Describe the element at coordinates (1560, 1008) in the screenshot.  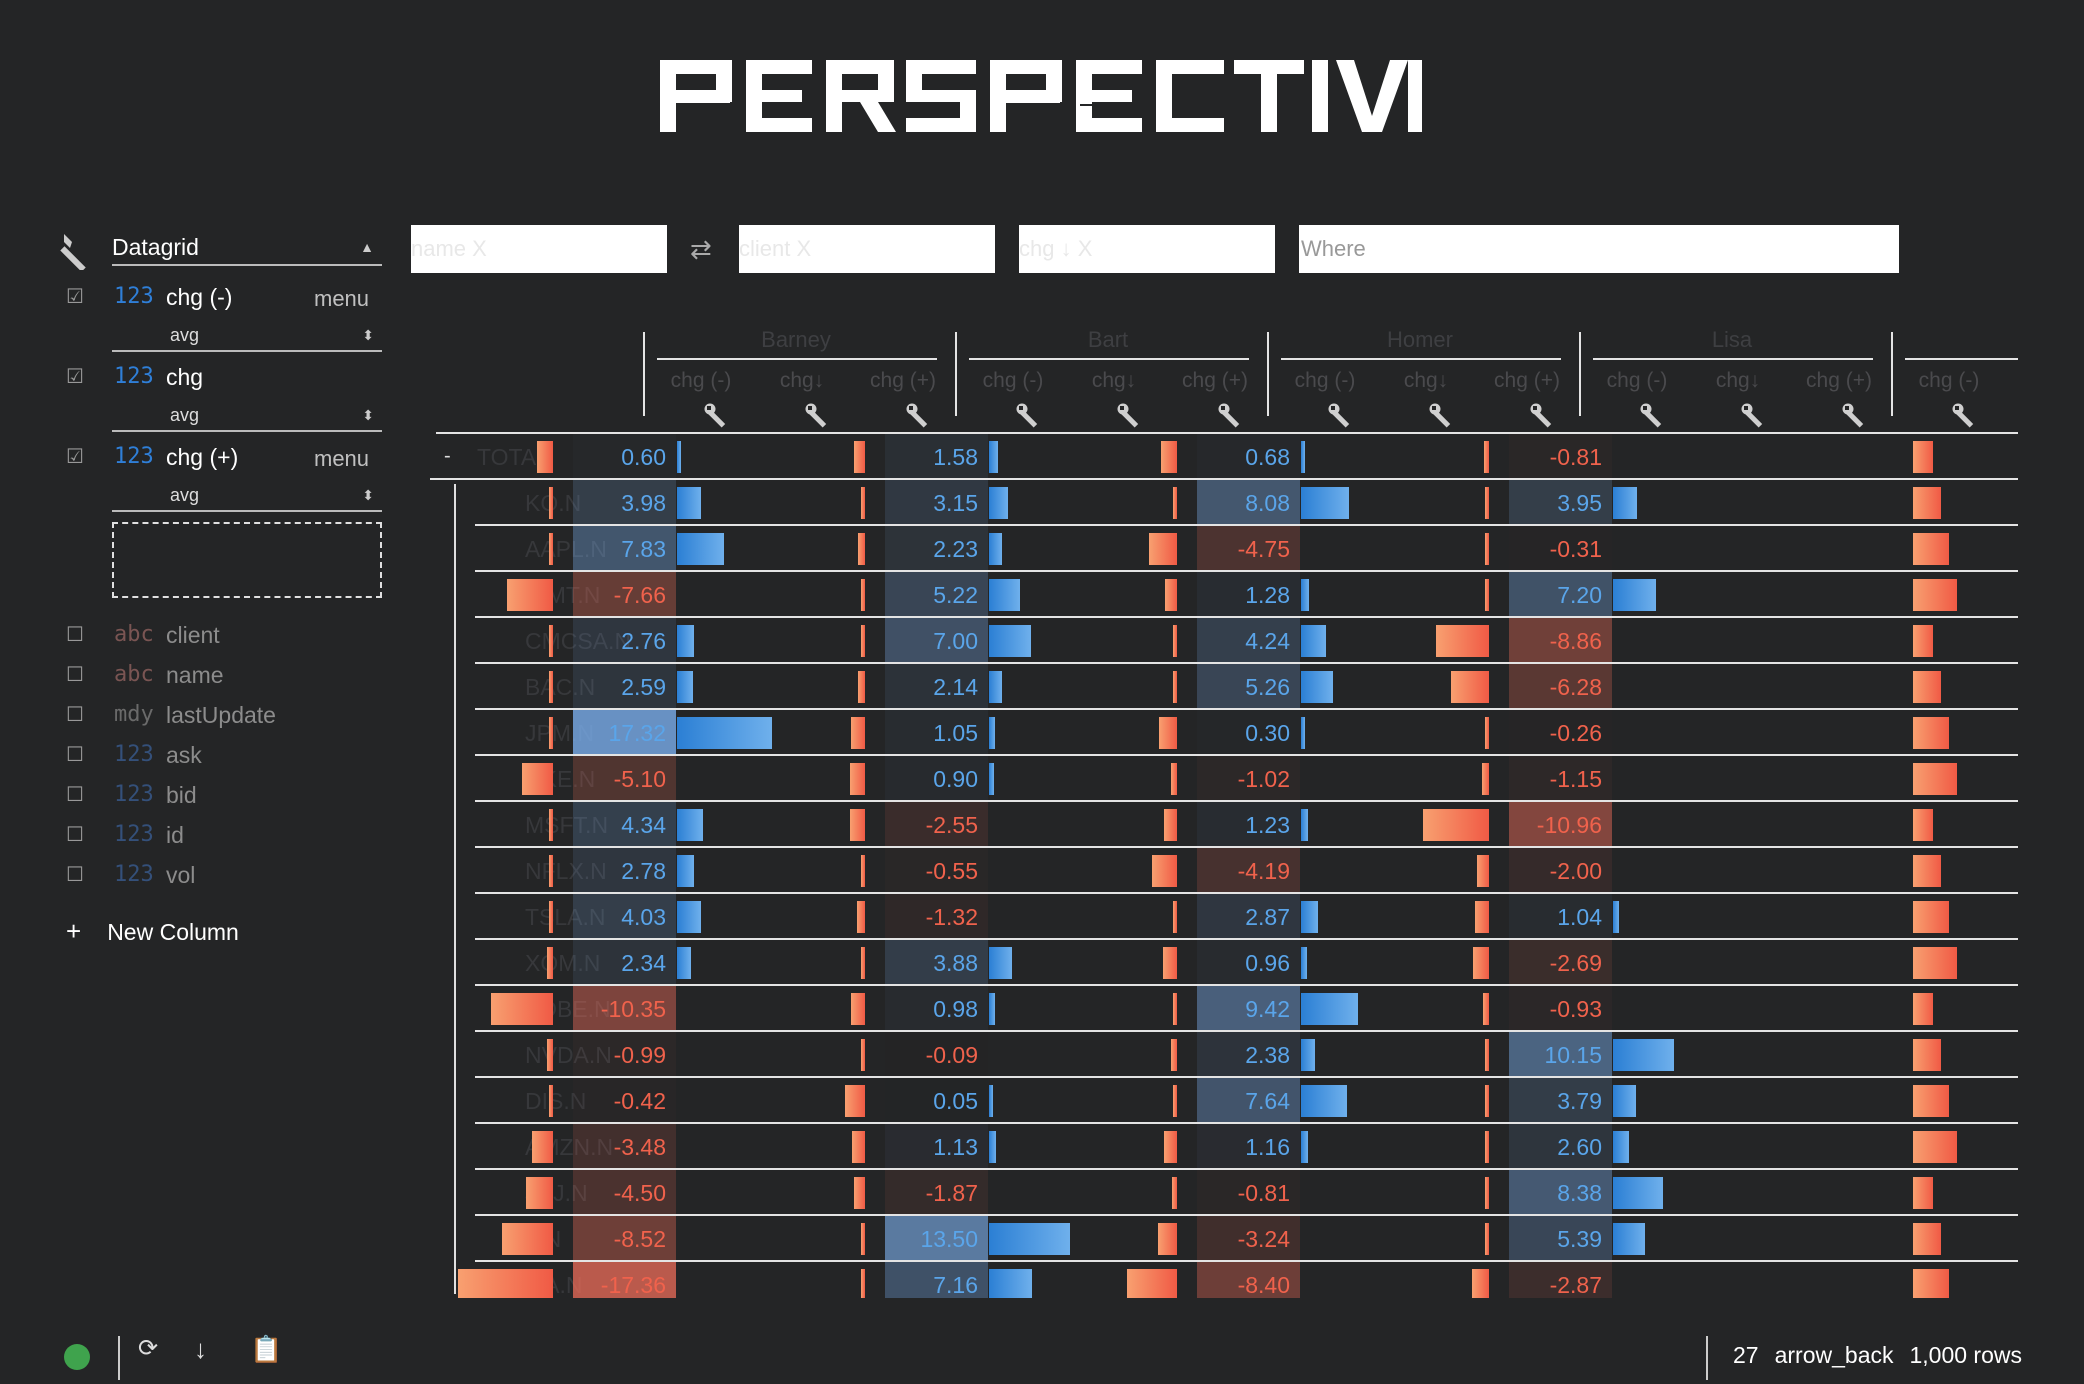
I see `chg-cell: -0.93` at that location.